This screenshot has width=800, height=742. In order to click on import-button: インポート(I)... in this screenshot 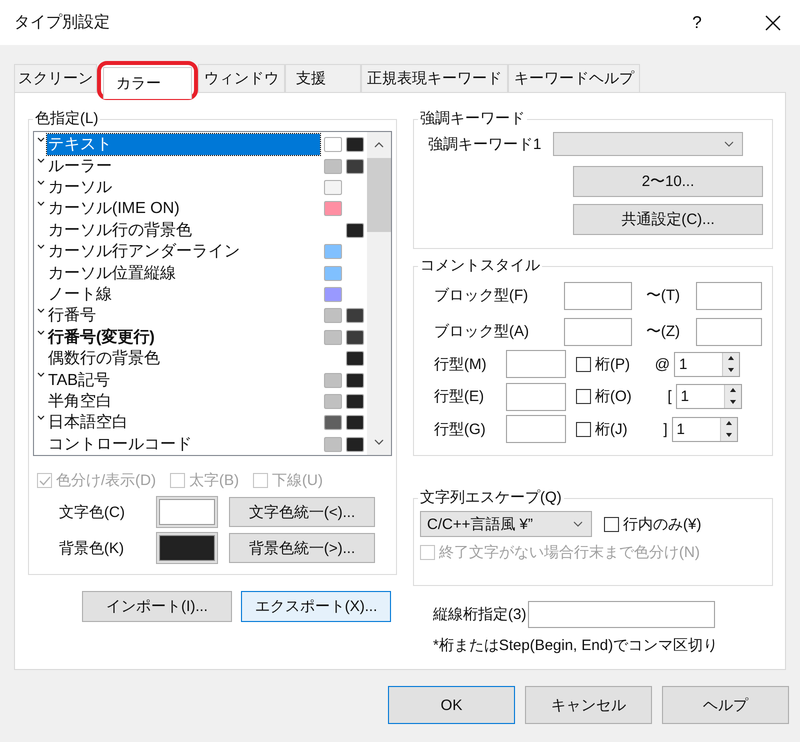, I will do `click(157, 606)`.